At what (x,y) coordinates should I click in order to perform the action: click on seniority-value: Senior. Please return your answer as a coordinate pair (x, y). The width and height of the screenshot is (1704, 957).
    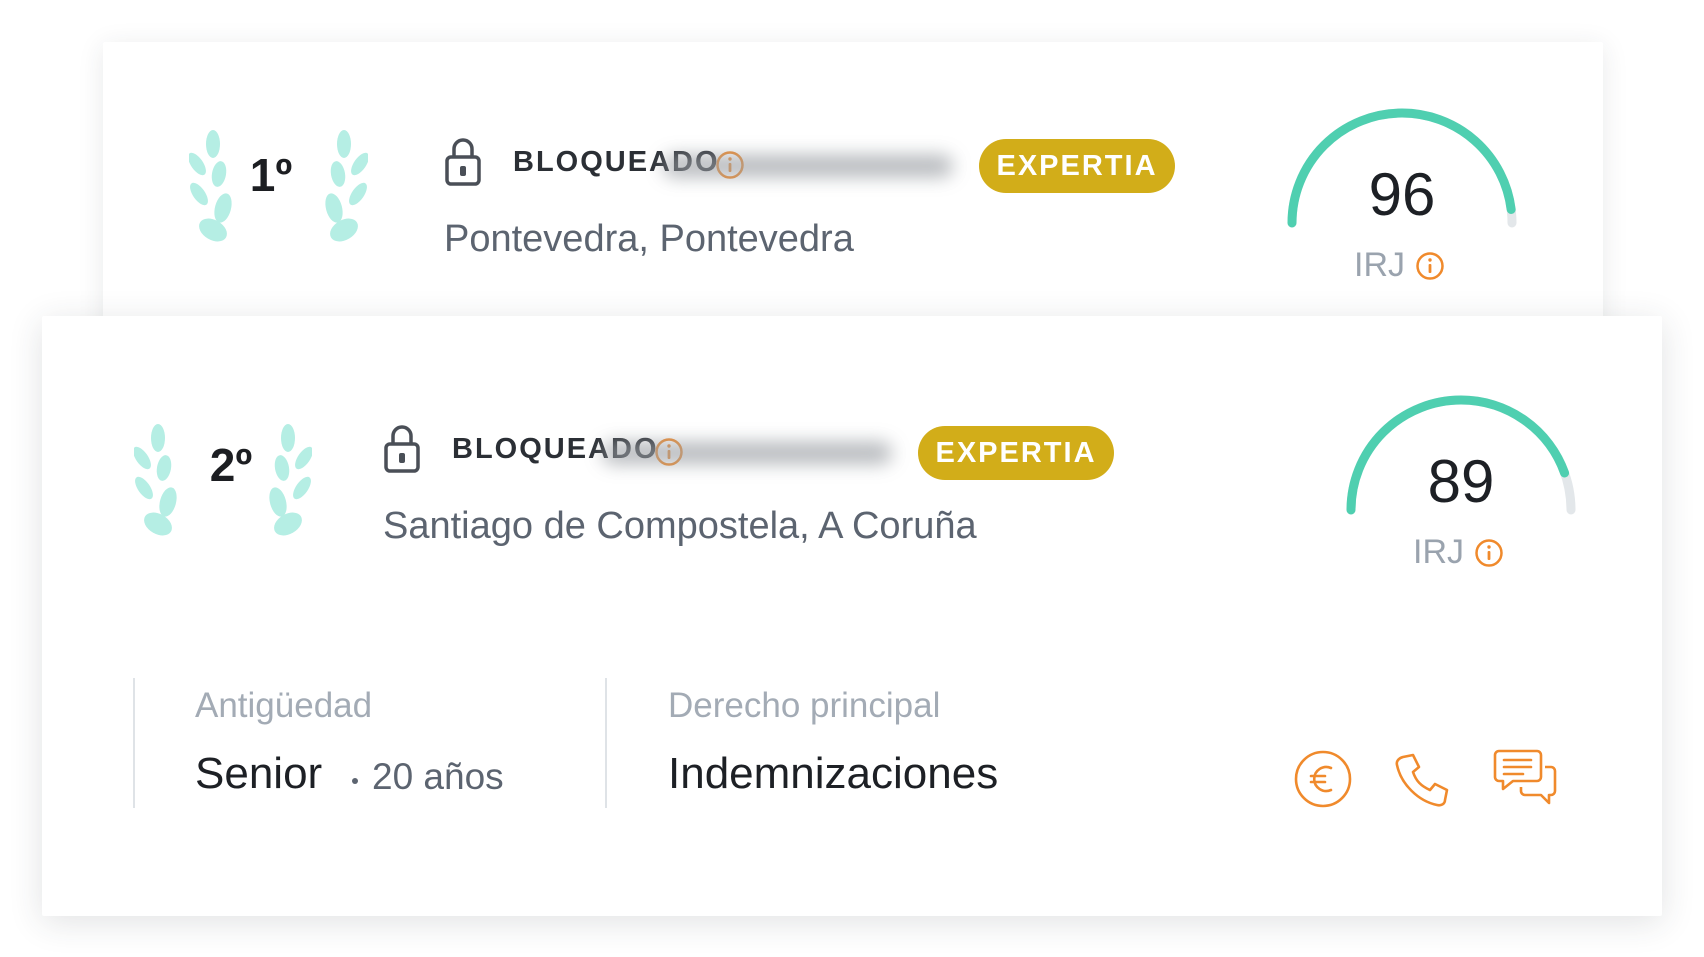
    Looking at the image, I should click on (259, 773).